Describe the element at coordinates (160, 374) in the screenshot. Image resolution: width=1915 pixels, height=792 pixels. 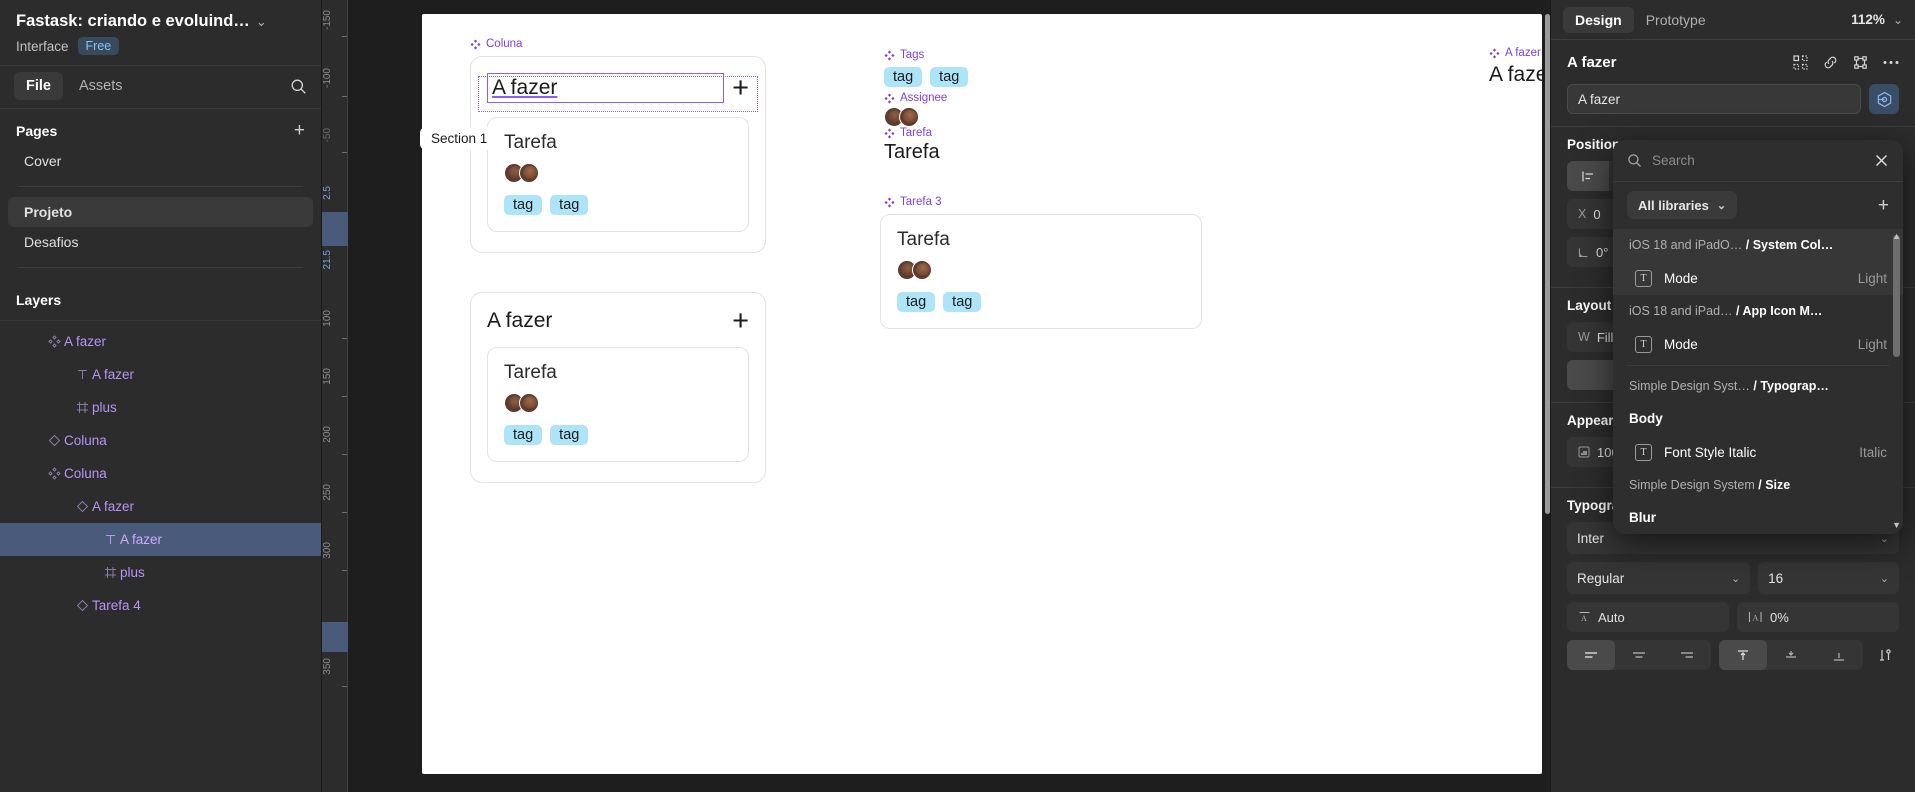
I see `layer-row-a-fazer-text-1: A fazer` at that location.